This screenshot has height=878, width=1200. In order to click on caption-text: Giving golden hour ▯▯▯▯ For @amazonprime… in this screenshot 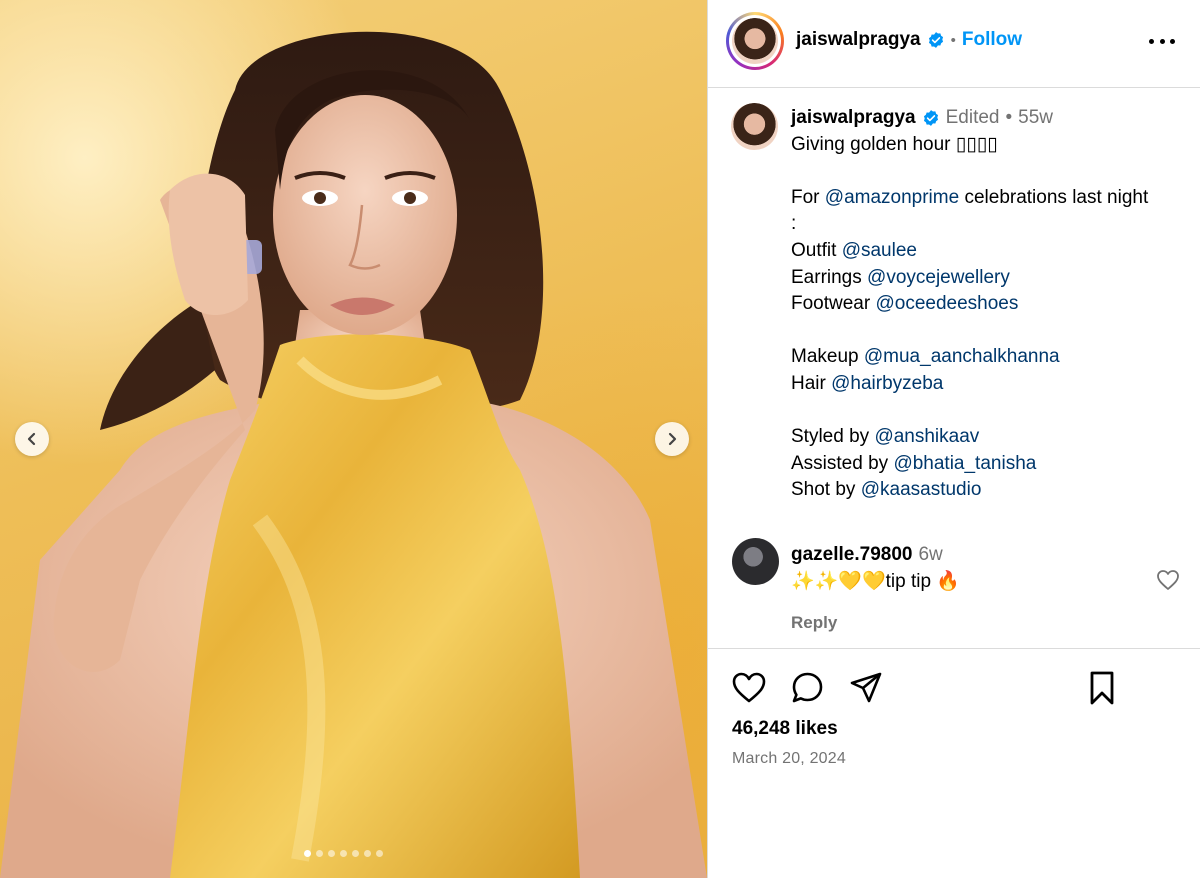, I will do `click(991, 318)`.